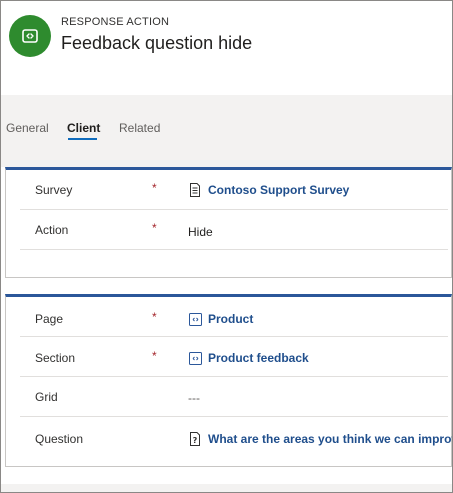 The image size is (453, 493). Describe the element at coordinates (195, 190) in the screenshot. I see `survey-document-icon` at that location.